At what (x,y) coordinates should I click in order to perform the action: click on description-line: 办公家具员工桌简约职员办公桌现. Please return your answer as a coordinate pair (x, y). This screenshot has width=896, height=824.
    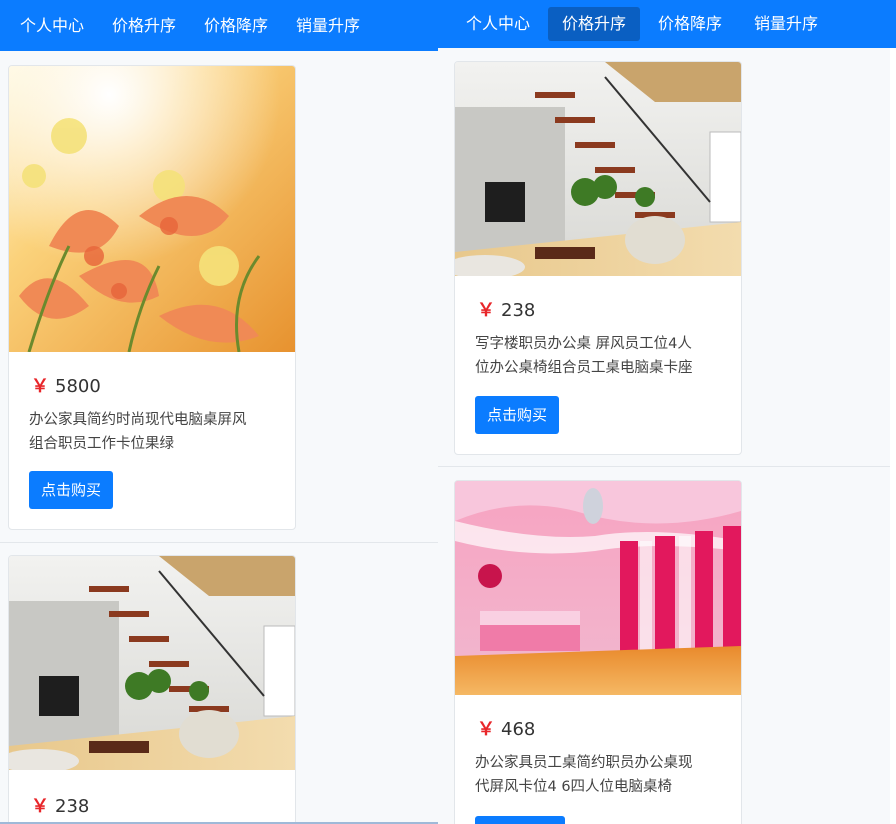
    Looking at the image, I should click on (584, 763).